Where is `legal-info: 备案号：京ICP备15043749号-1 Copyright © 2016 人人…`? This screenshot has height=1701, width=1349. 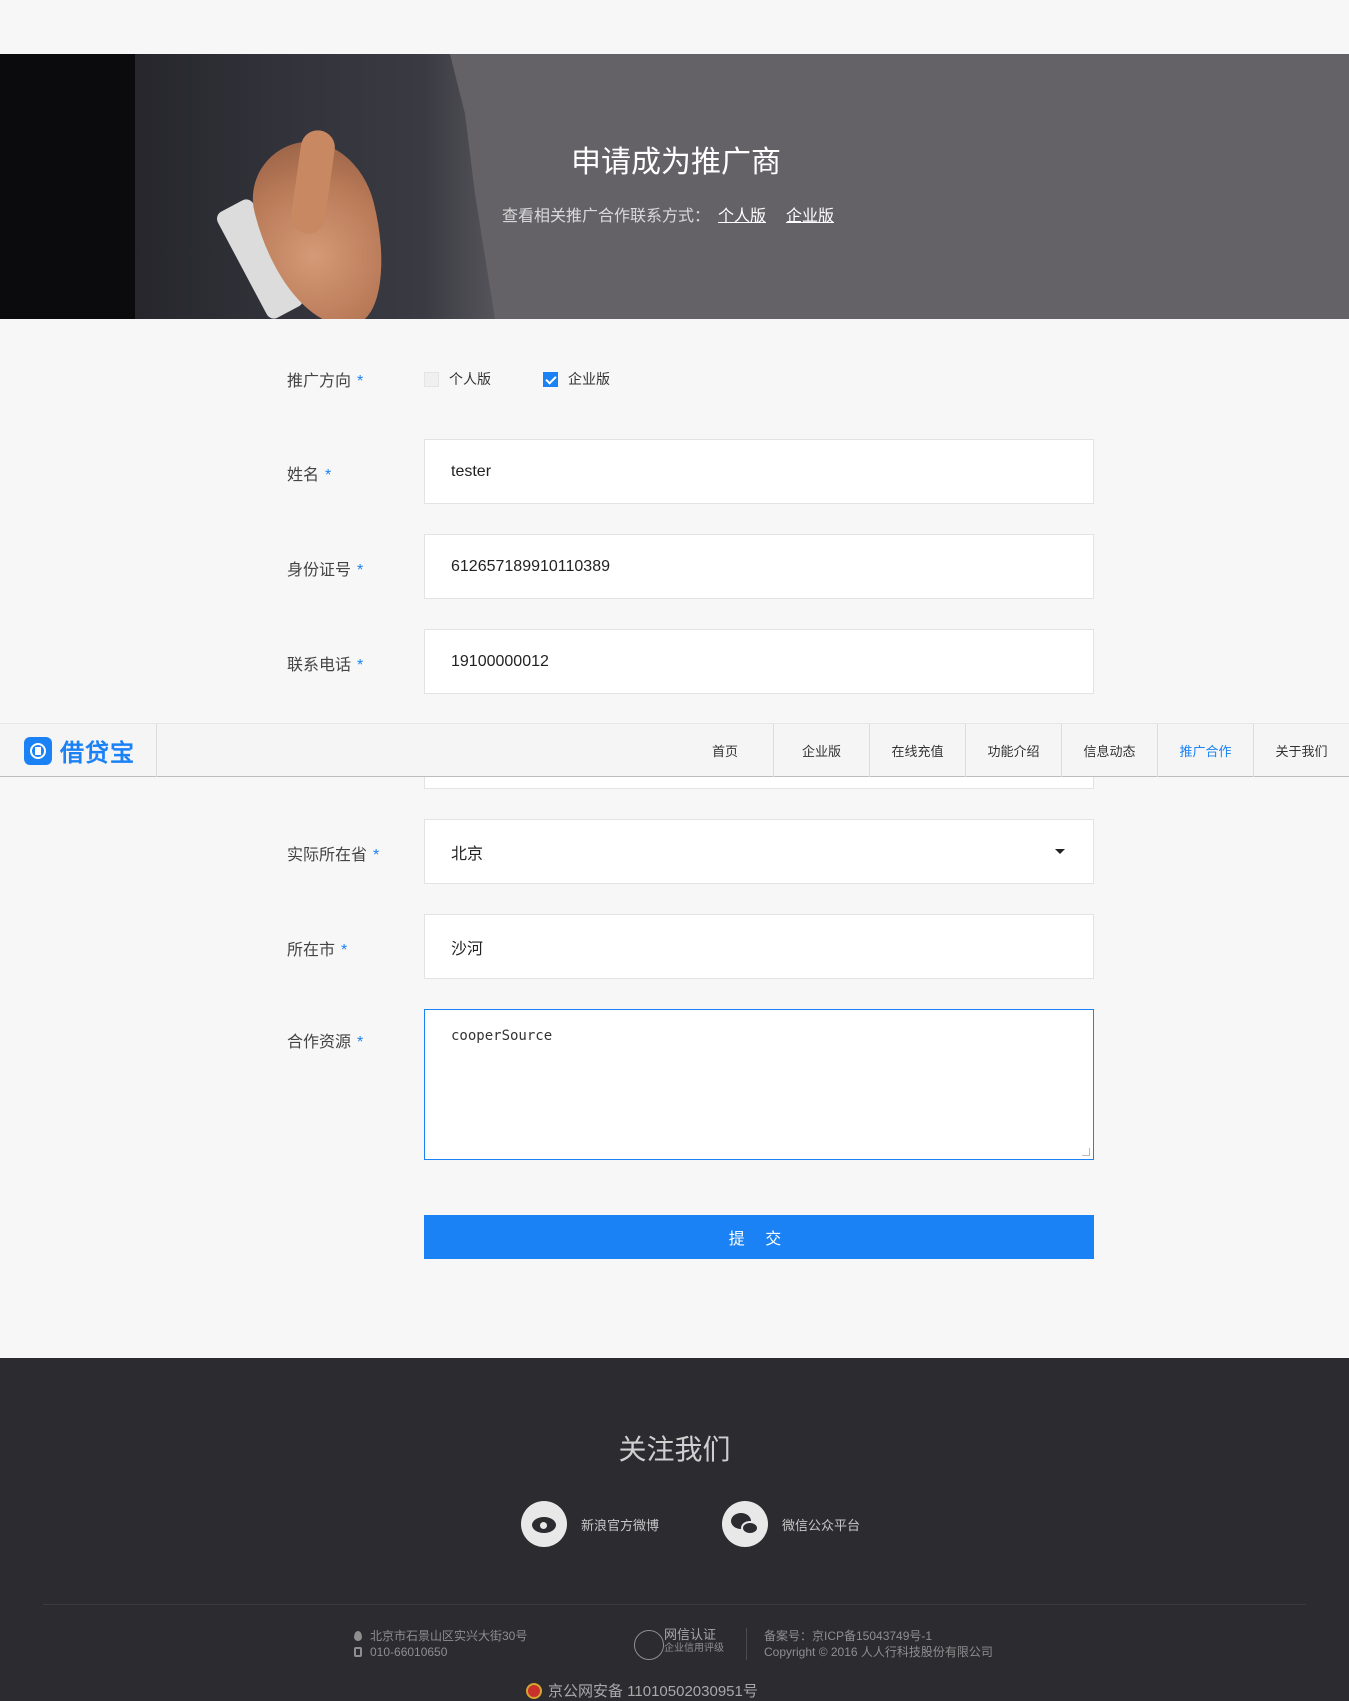
legal-info: 备案号：京ICP备15043749号-1 Copyright © 2016 人人… is located at coordinates (878, 1644).